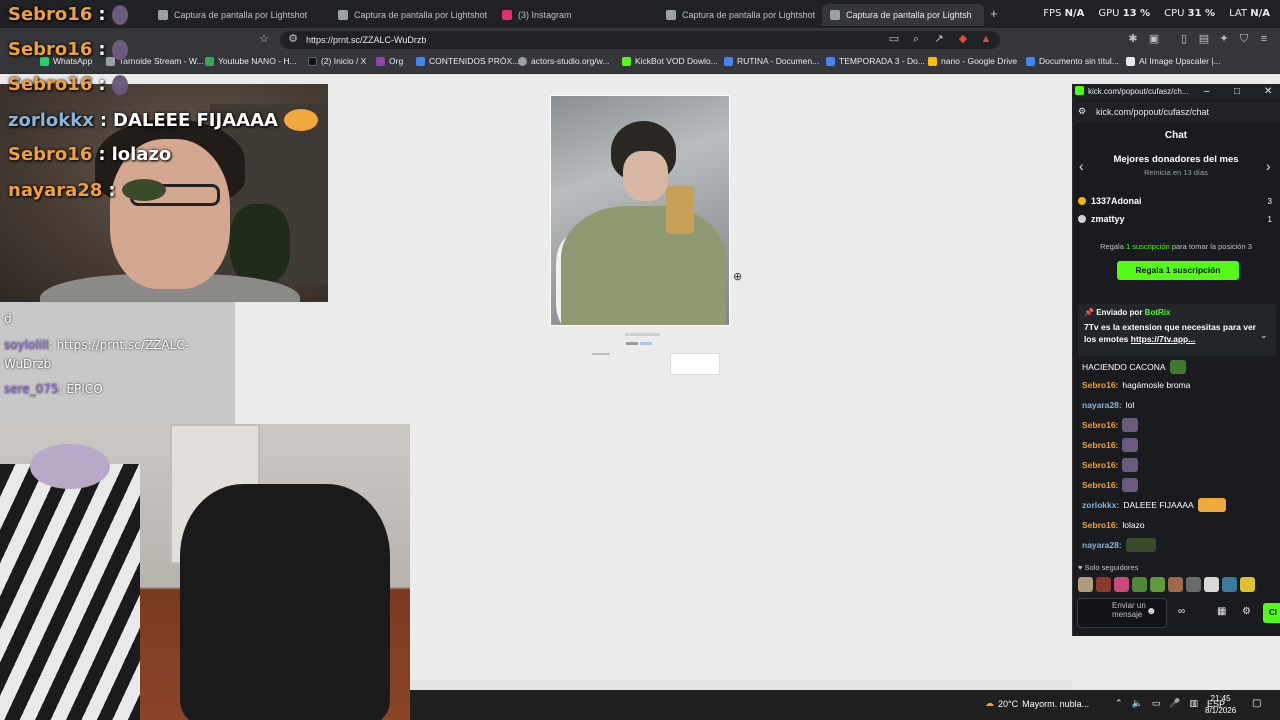  Describe the element at coordinates (1101, 219) in the screenshot. I see `donor-row: zmattyy` at that location.